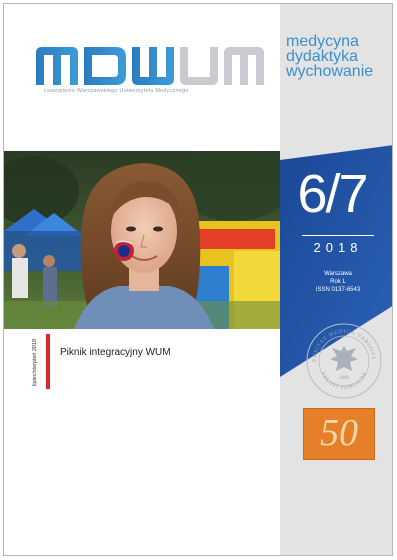 This screenshot has width=397, height=560. Describe the element at coordinates (330, 71) in the screenshot. I see `tagline-wychowanie: wychowanie` at that location.